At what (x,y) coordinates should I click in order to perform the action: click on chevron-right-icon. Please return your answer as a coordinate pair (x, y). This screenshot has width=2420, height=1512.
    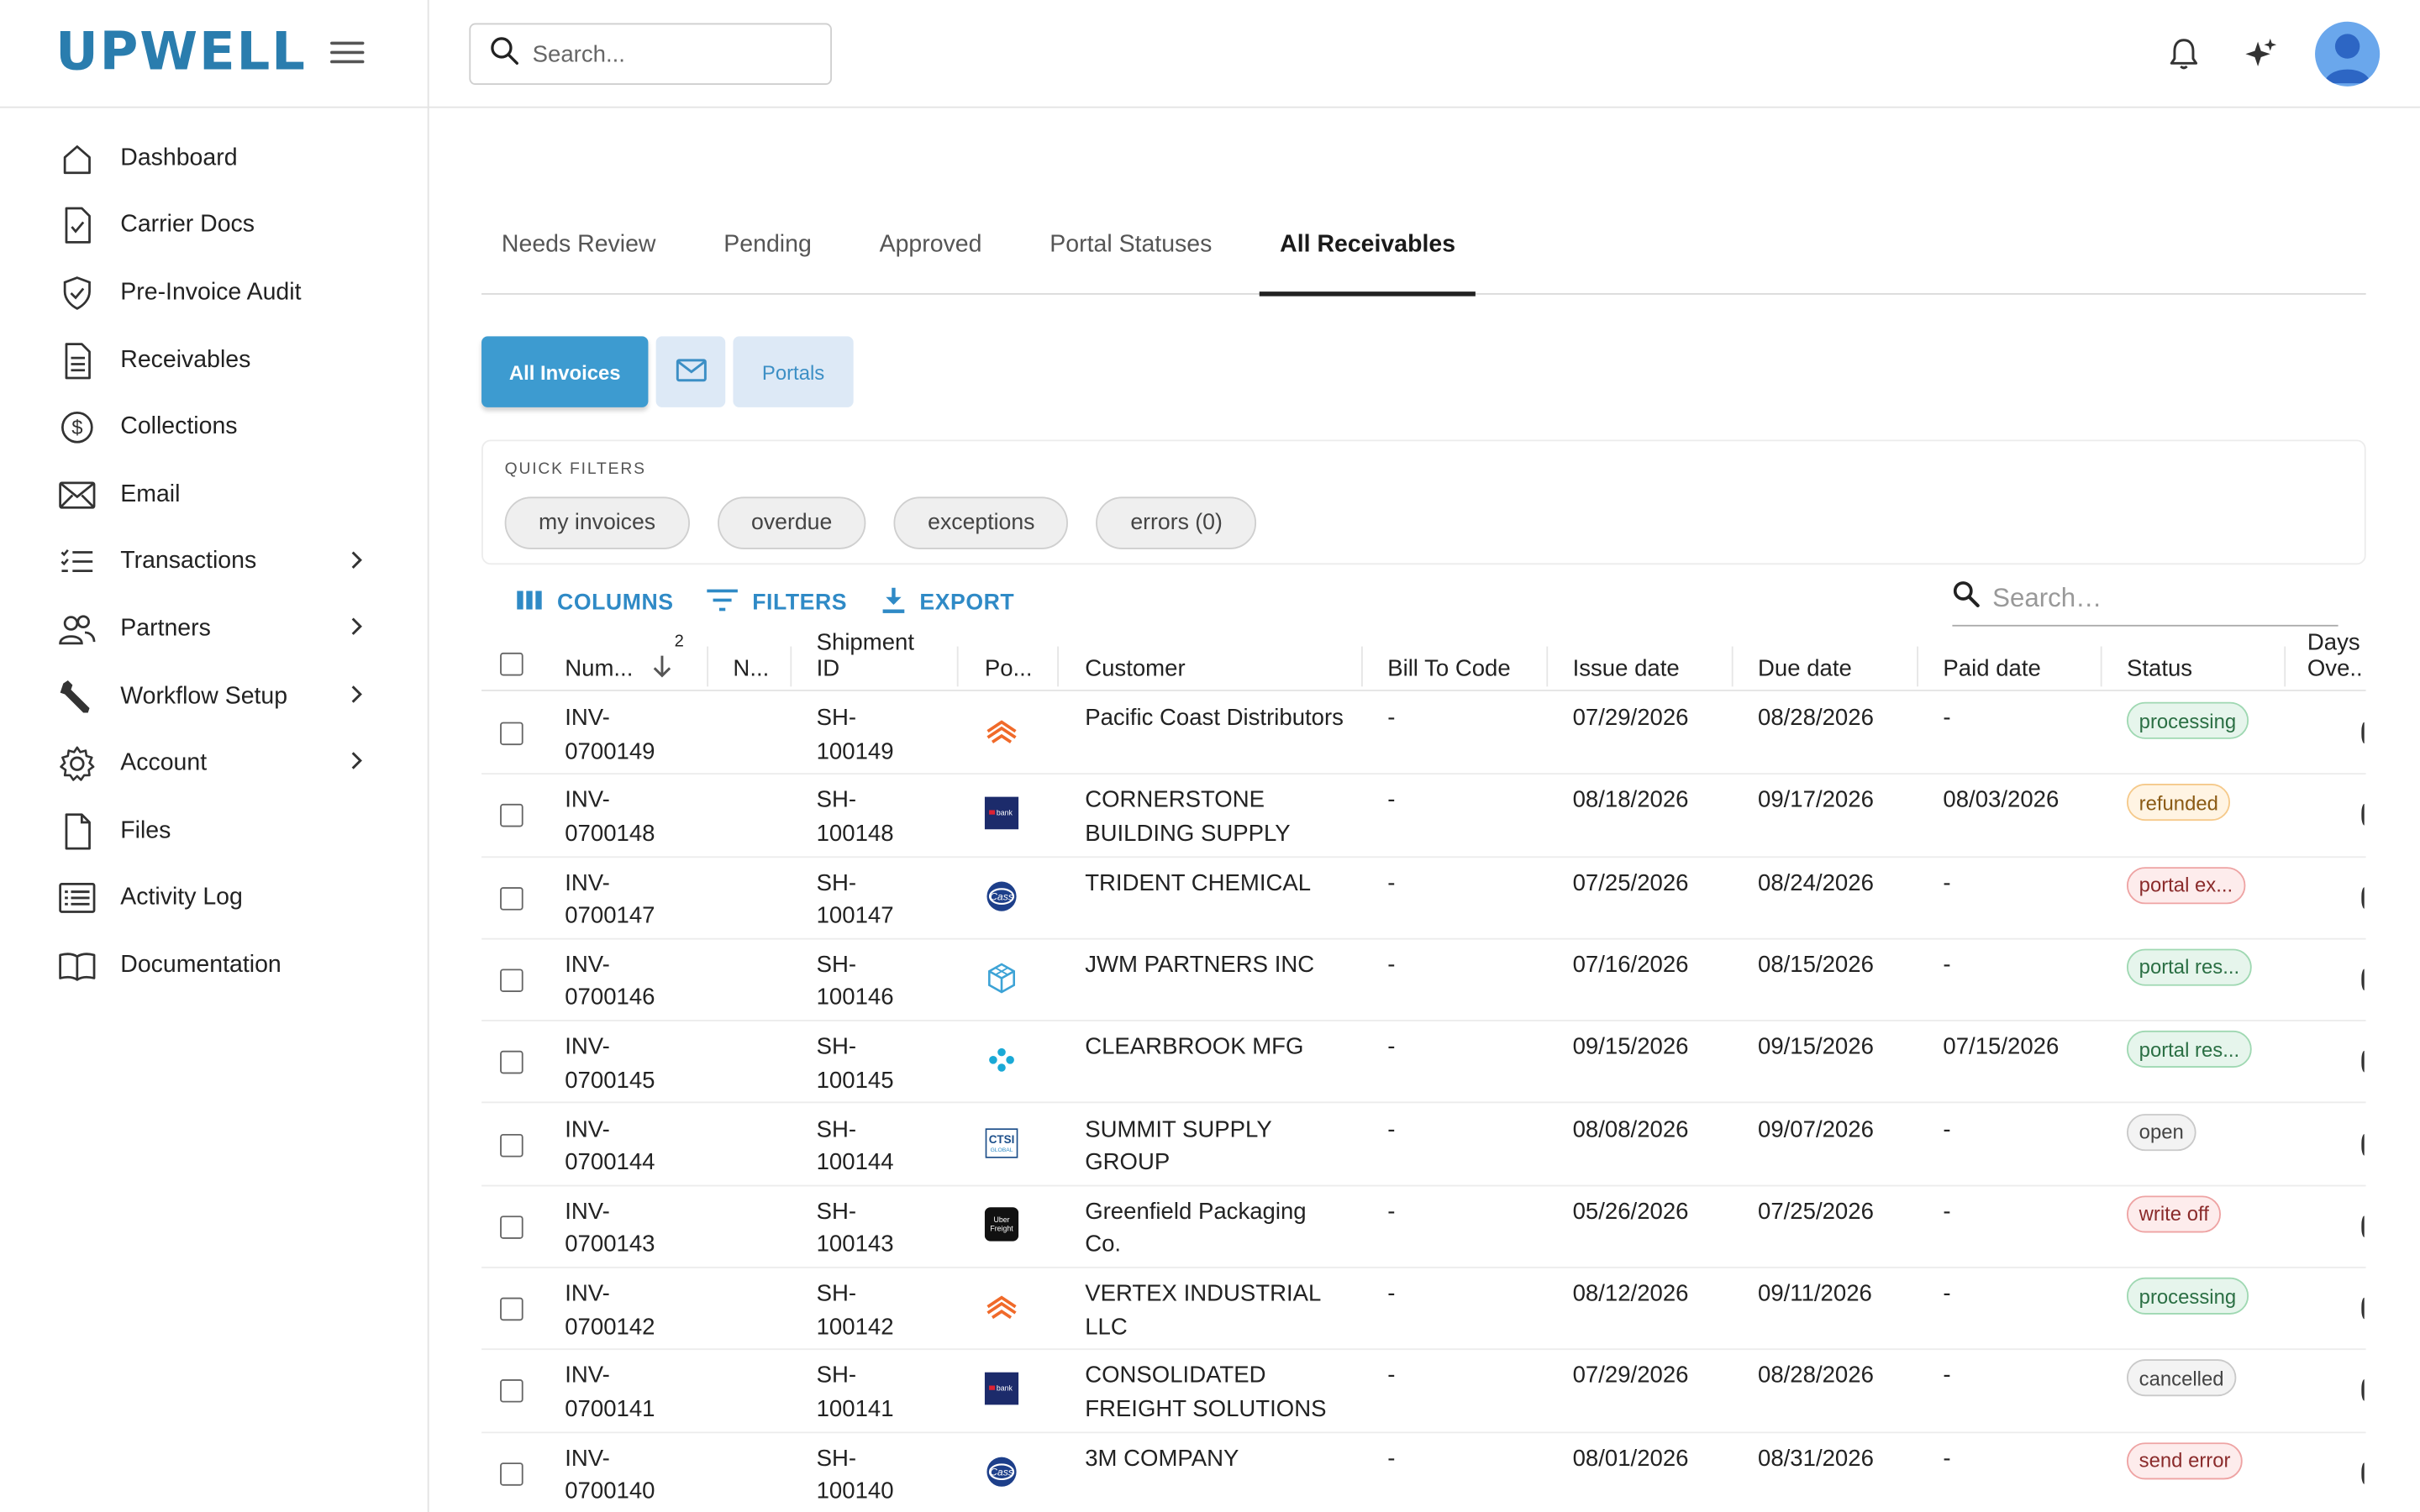
    Looking at the image, I should click on (356, 559).